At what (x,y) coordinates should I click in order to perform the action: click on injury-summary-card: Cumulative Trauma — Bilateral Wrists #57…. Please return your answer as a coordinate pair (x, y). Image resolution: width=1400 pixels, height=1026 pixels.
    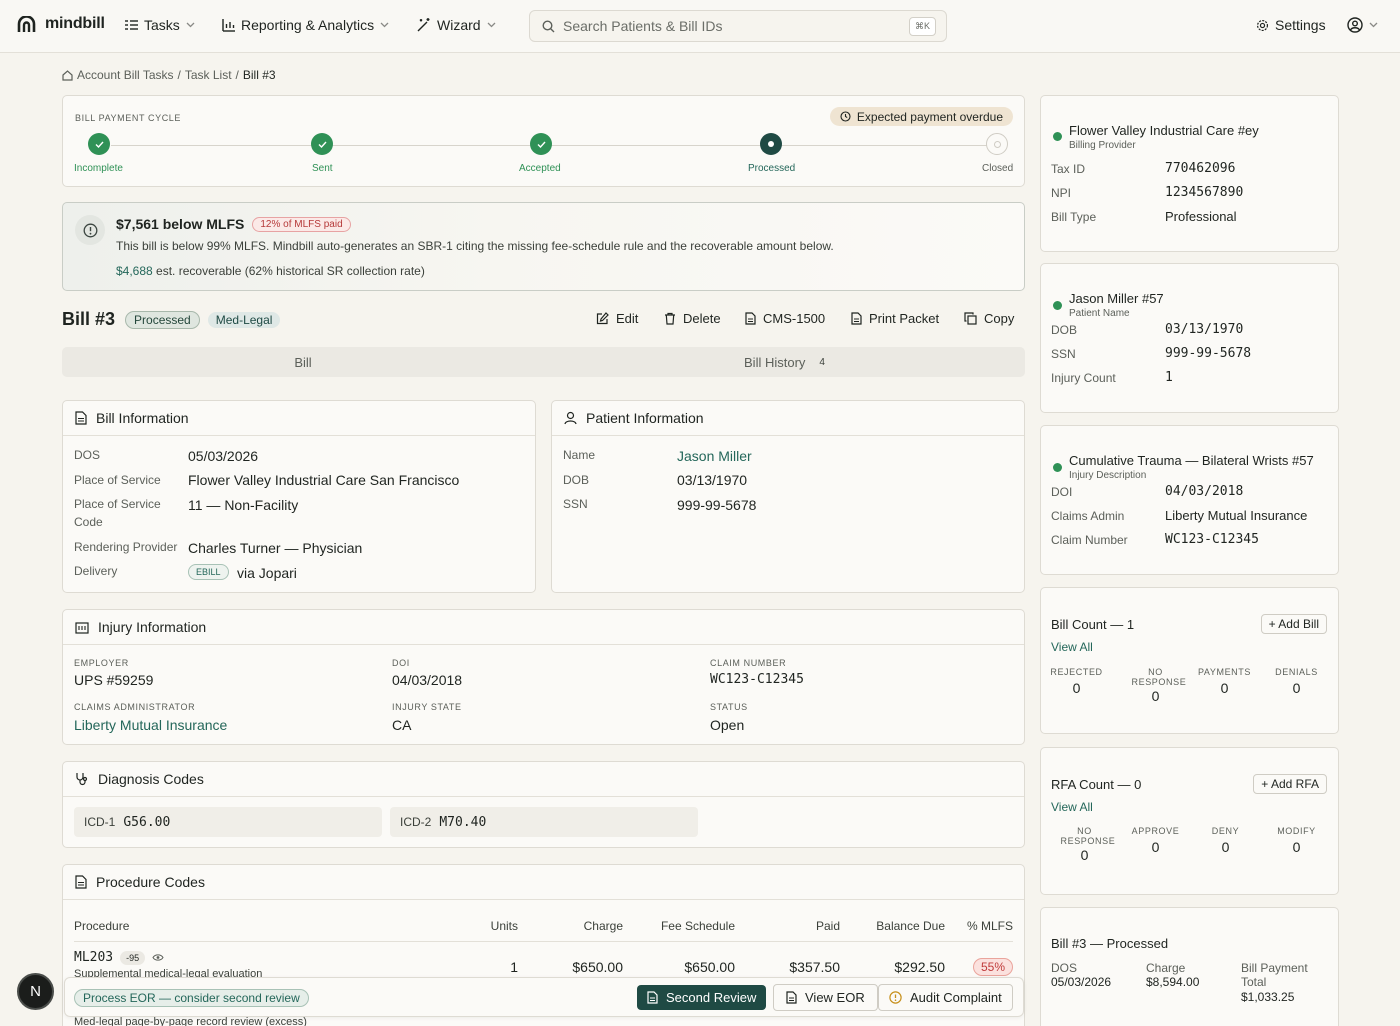
    Looking at the image, I should click on (1189, 500).